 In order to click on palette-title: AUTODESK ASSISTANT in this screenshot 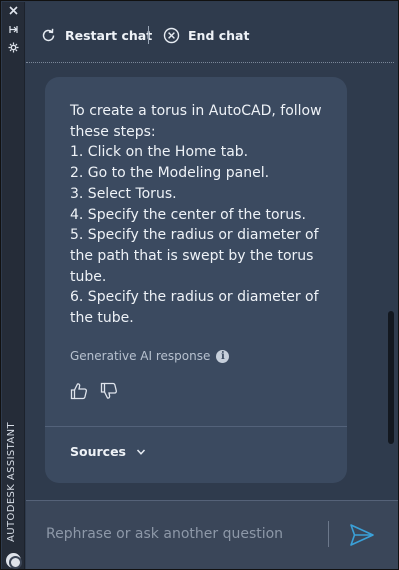, I will do `click(11, 481)`.